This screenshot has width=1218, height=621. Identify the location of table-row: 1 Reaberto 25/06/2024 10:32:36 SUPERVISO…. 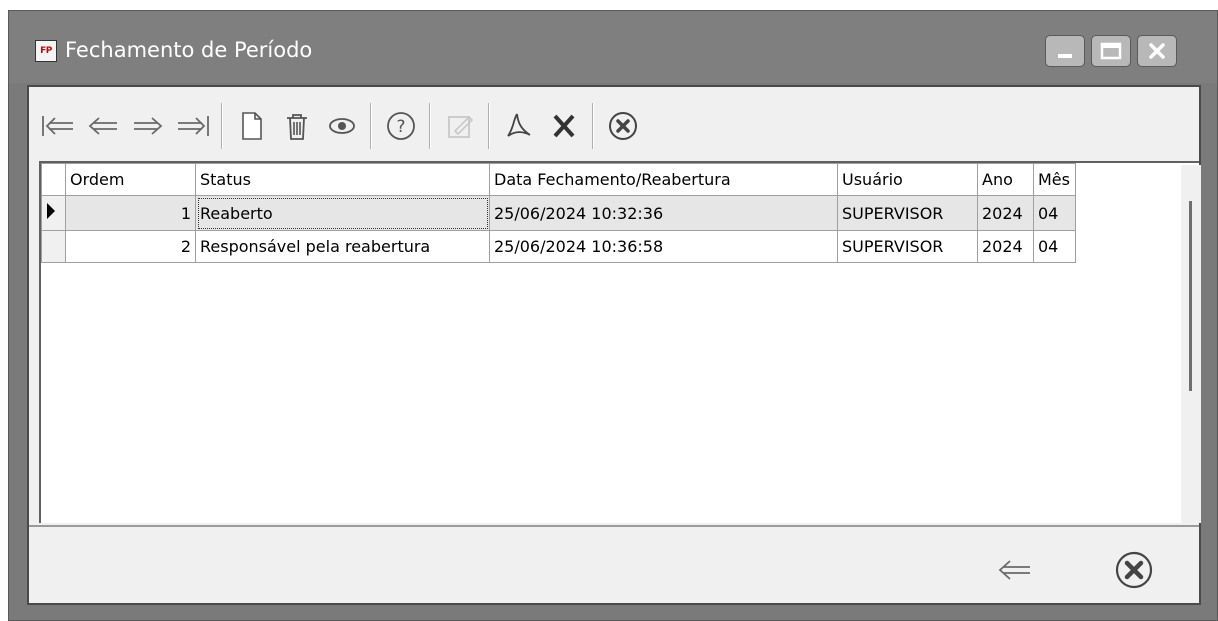
(558, 213).